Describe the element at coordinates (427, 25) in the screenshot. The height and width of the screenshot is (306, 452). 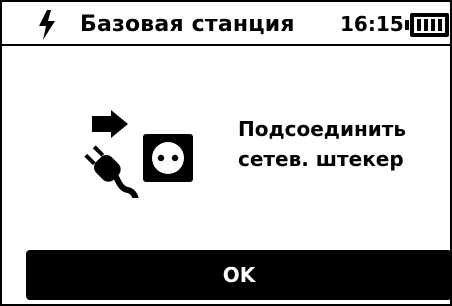
I see `battery-icon` at that location.